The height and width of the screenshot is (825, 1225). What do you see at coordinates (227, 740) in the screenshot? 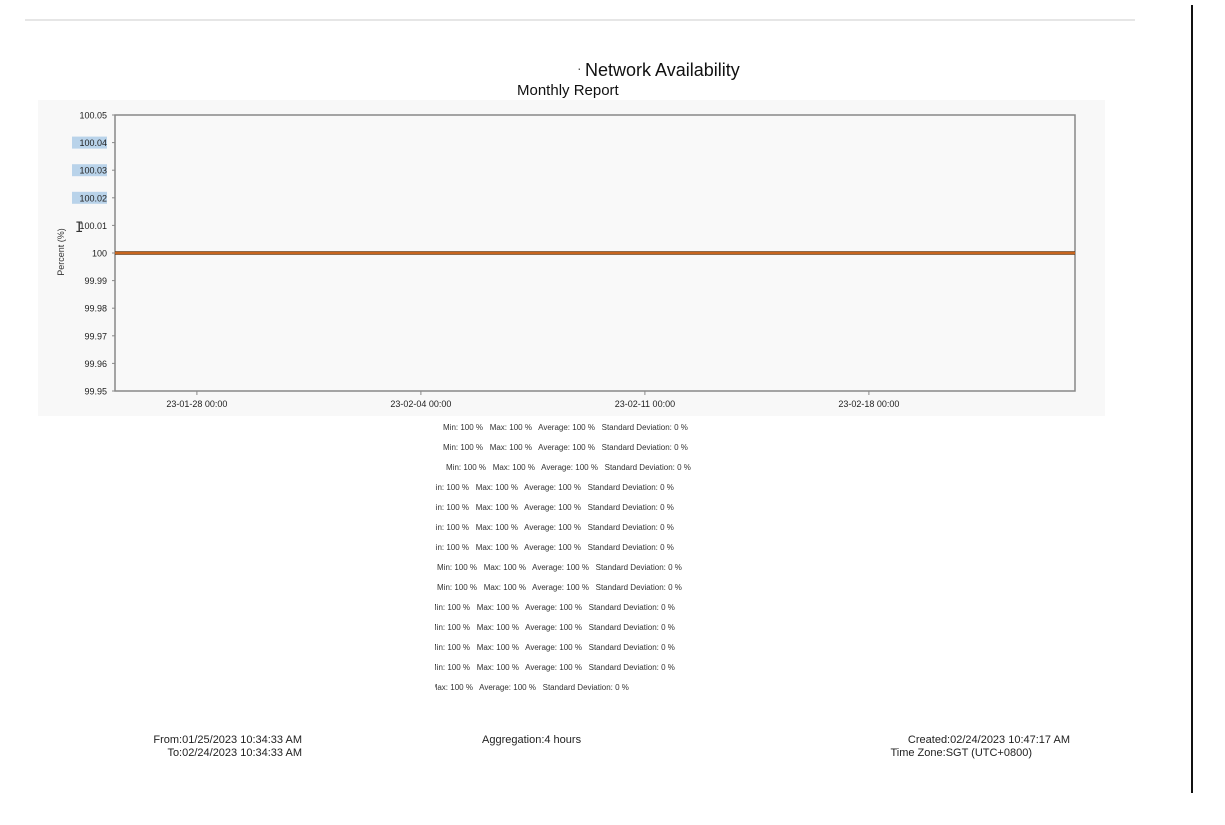
I see `from-date: From:01/25/2023 10:34:33 AM` at bounding box center [227, 740].